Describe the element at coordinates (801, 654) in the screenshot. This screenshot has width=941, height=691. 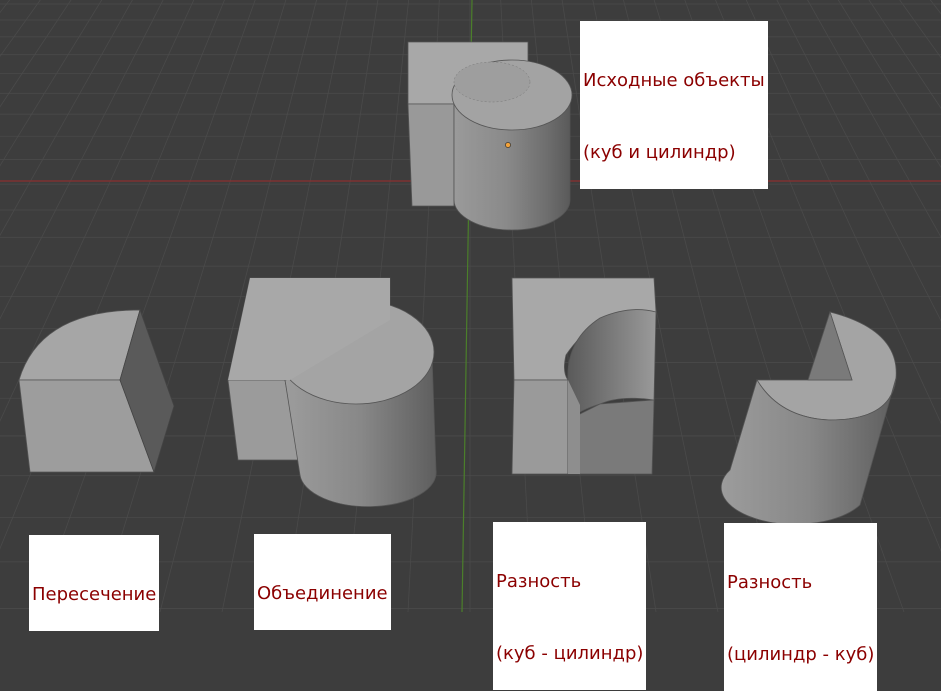
I see `label-diff-cyc-line2: (цилиндр - куб)` at that location.